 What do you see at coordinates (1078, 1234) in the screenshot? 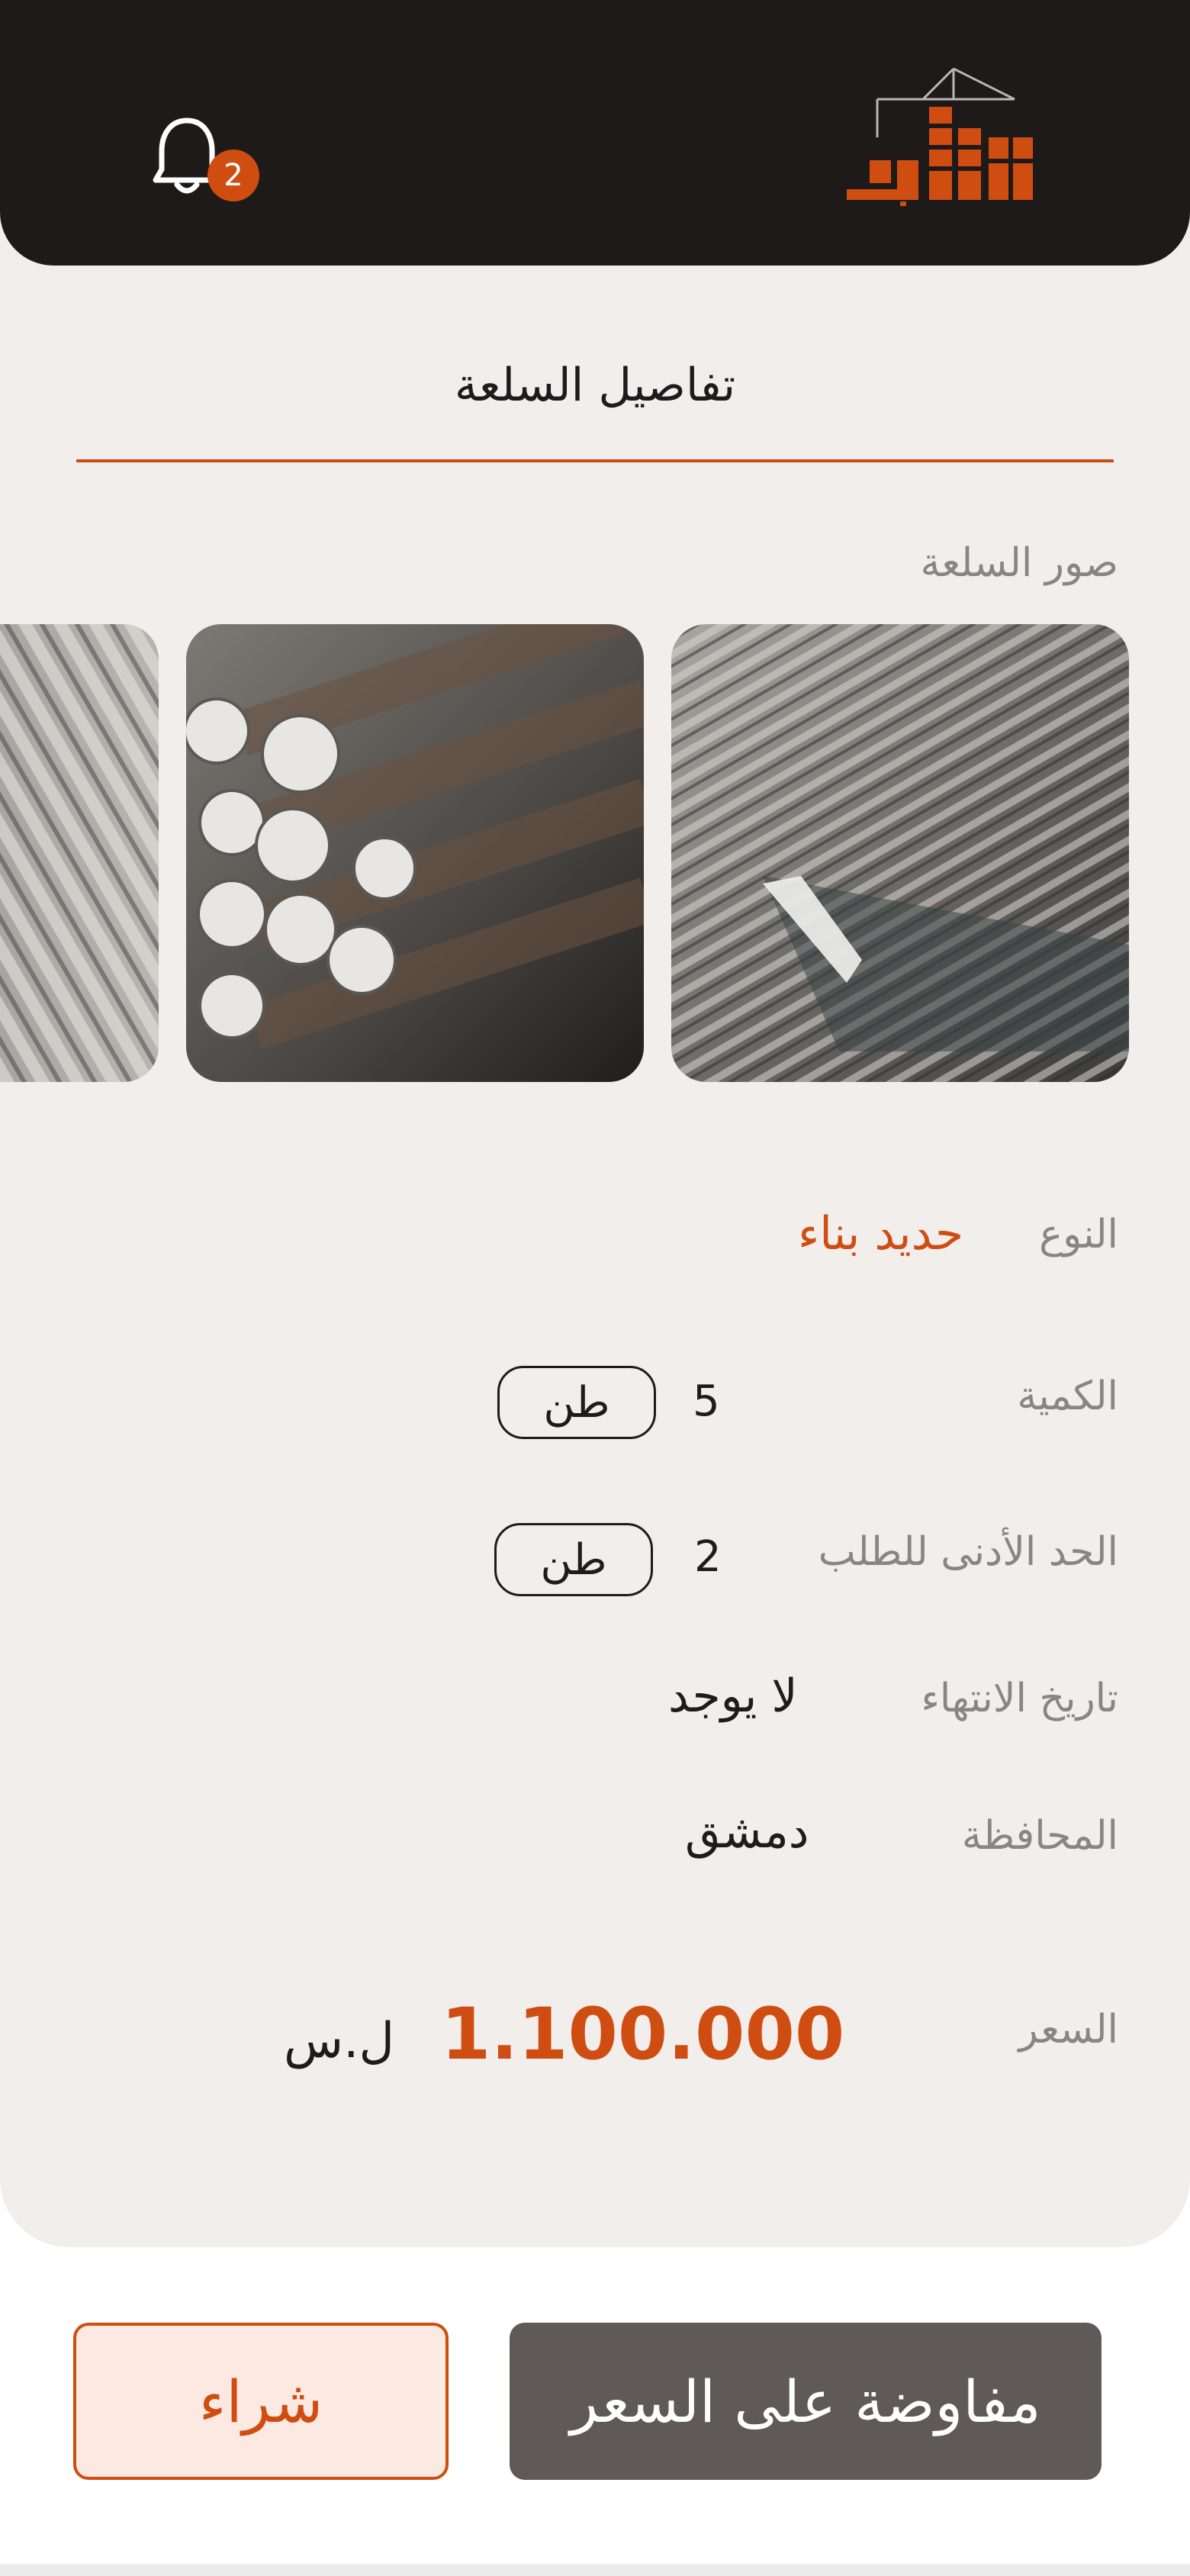
I see `type-label: النوع` at bounding box center [1078, 1234].